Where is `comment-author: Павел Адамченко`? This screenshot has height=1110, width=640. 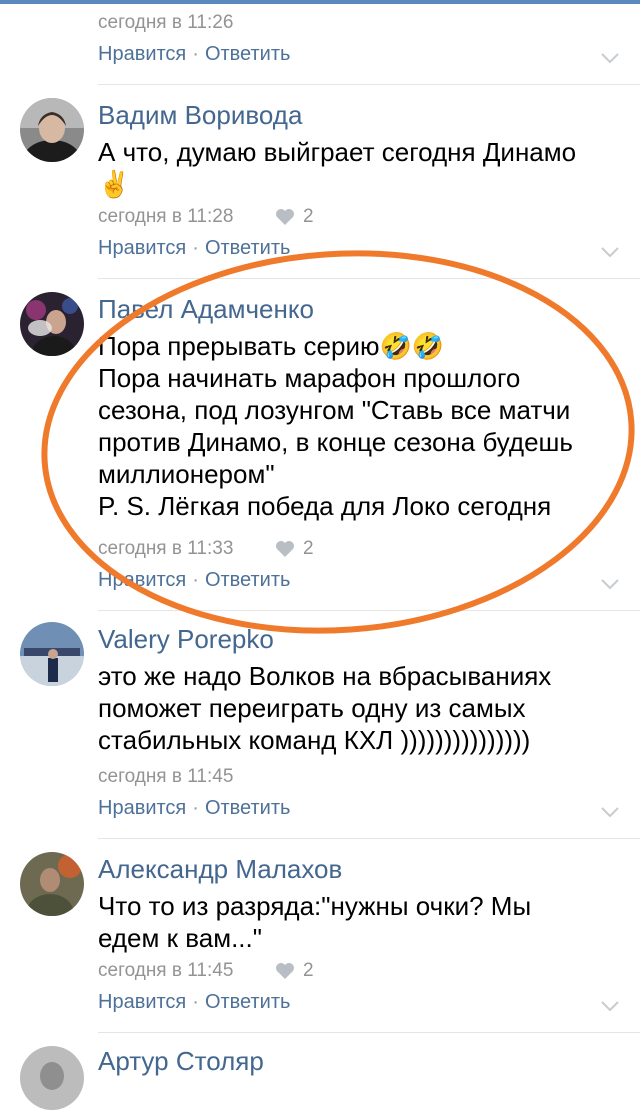
comment-author: Павел Адамченко is located at coordinates (206, 309).